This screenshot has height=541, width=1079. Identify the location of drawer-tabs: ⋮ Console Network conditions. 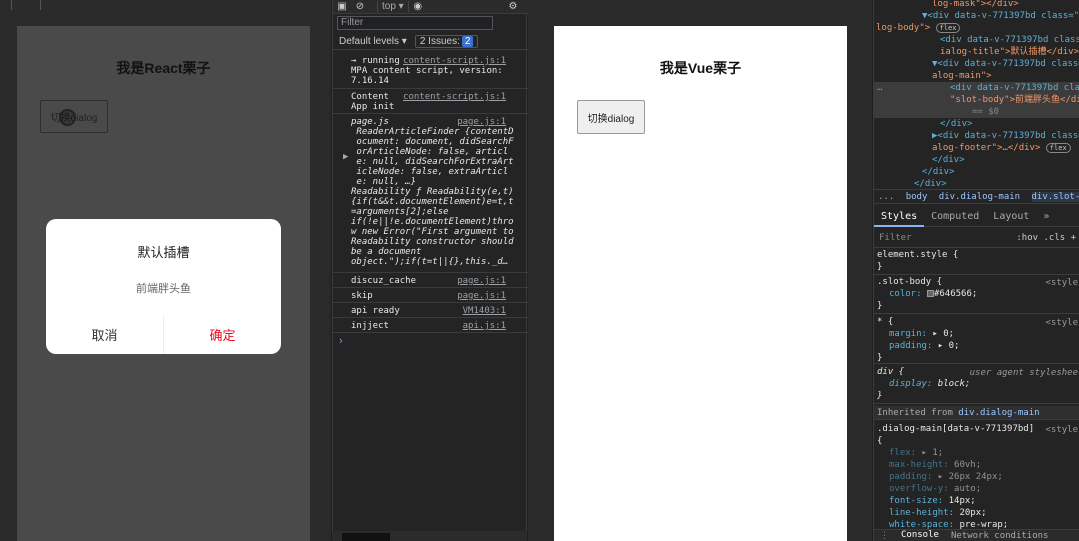
(976, 535).